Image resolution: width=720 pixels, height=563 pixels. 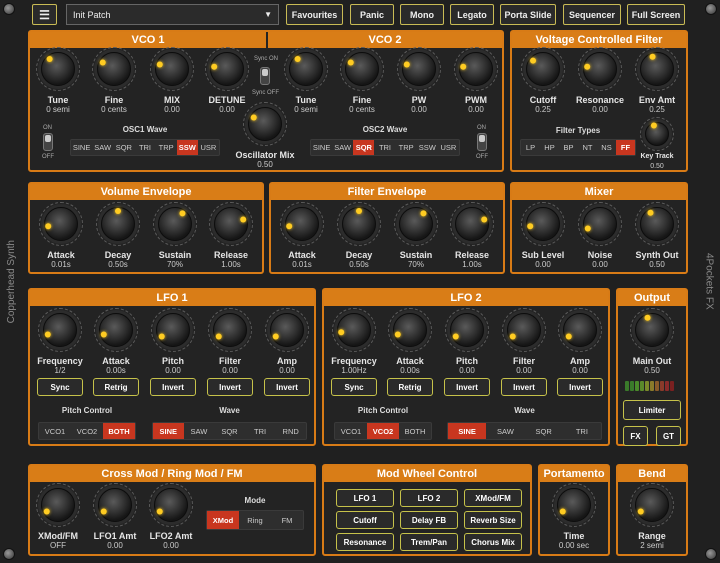 I want to click on venv-release-knob: Release 1.00s, so click(x=231, y=236).